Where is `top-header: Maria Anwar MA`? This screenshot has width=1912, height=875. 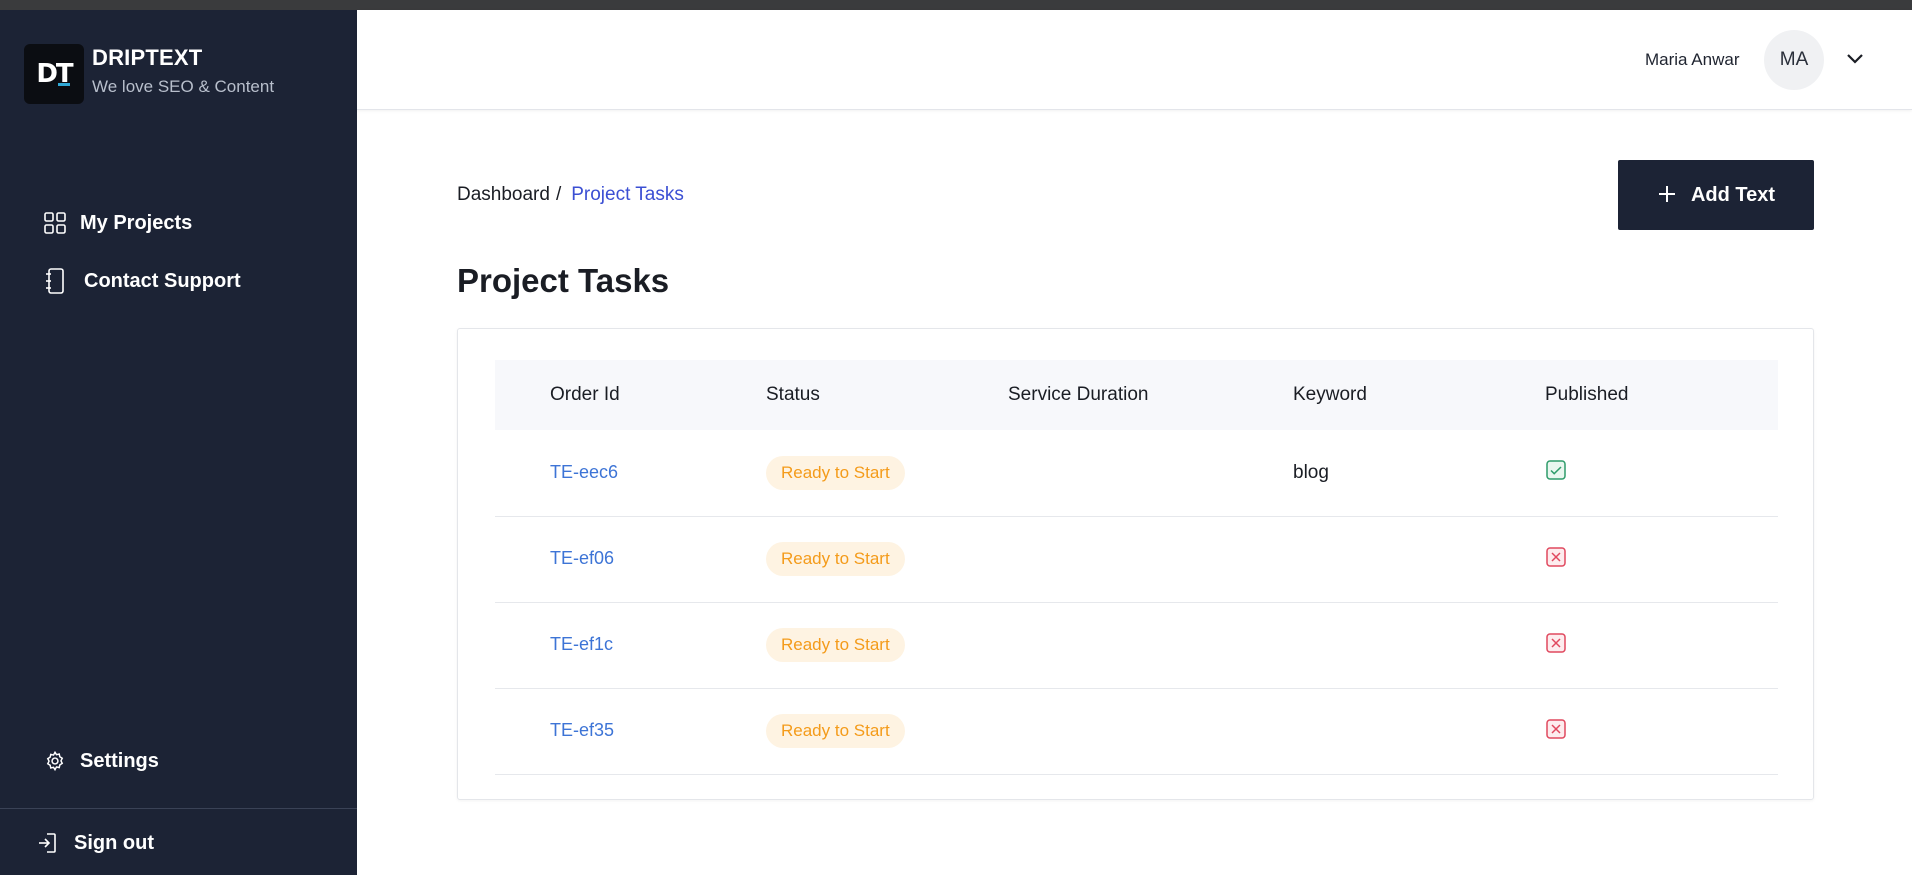 top-header: Maria Anwar MA is located at coordinates (1134, 60).